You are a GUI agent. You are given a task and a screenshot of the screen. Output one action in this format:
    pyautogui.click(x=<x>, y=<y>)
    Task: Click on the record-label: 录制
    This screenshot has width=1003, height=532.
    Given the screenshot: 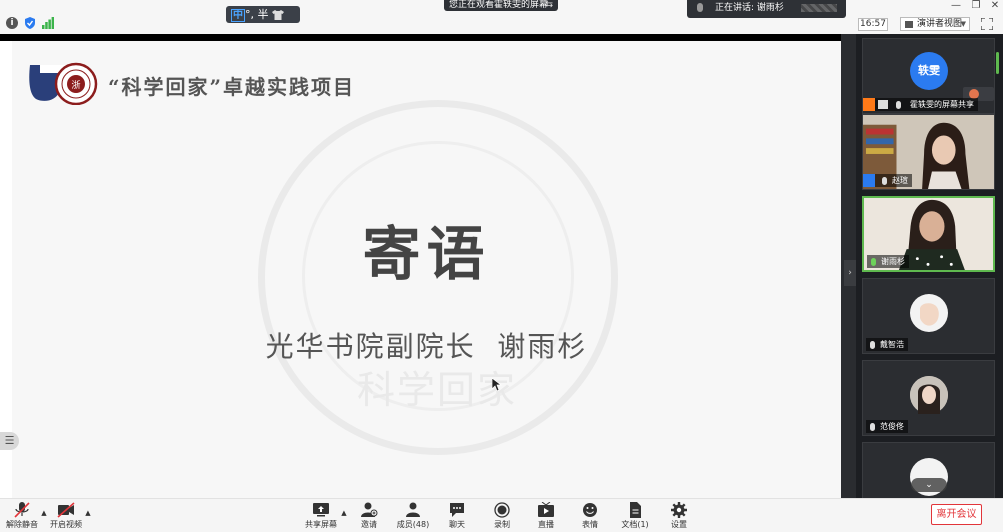 What is the action you would take?
    pyautogui.click(x=502, y=524)
    